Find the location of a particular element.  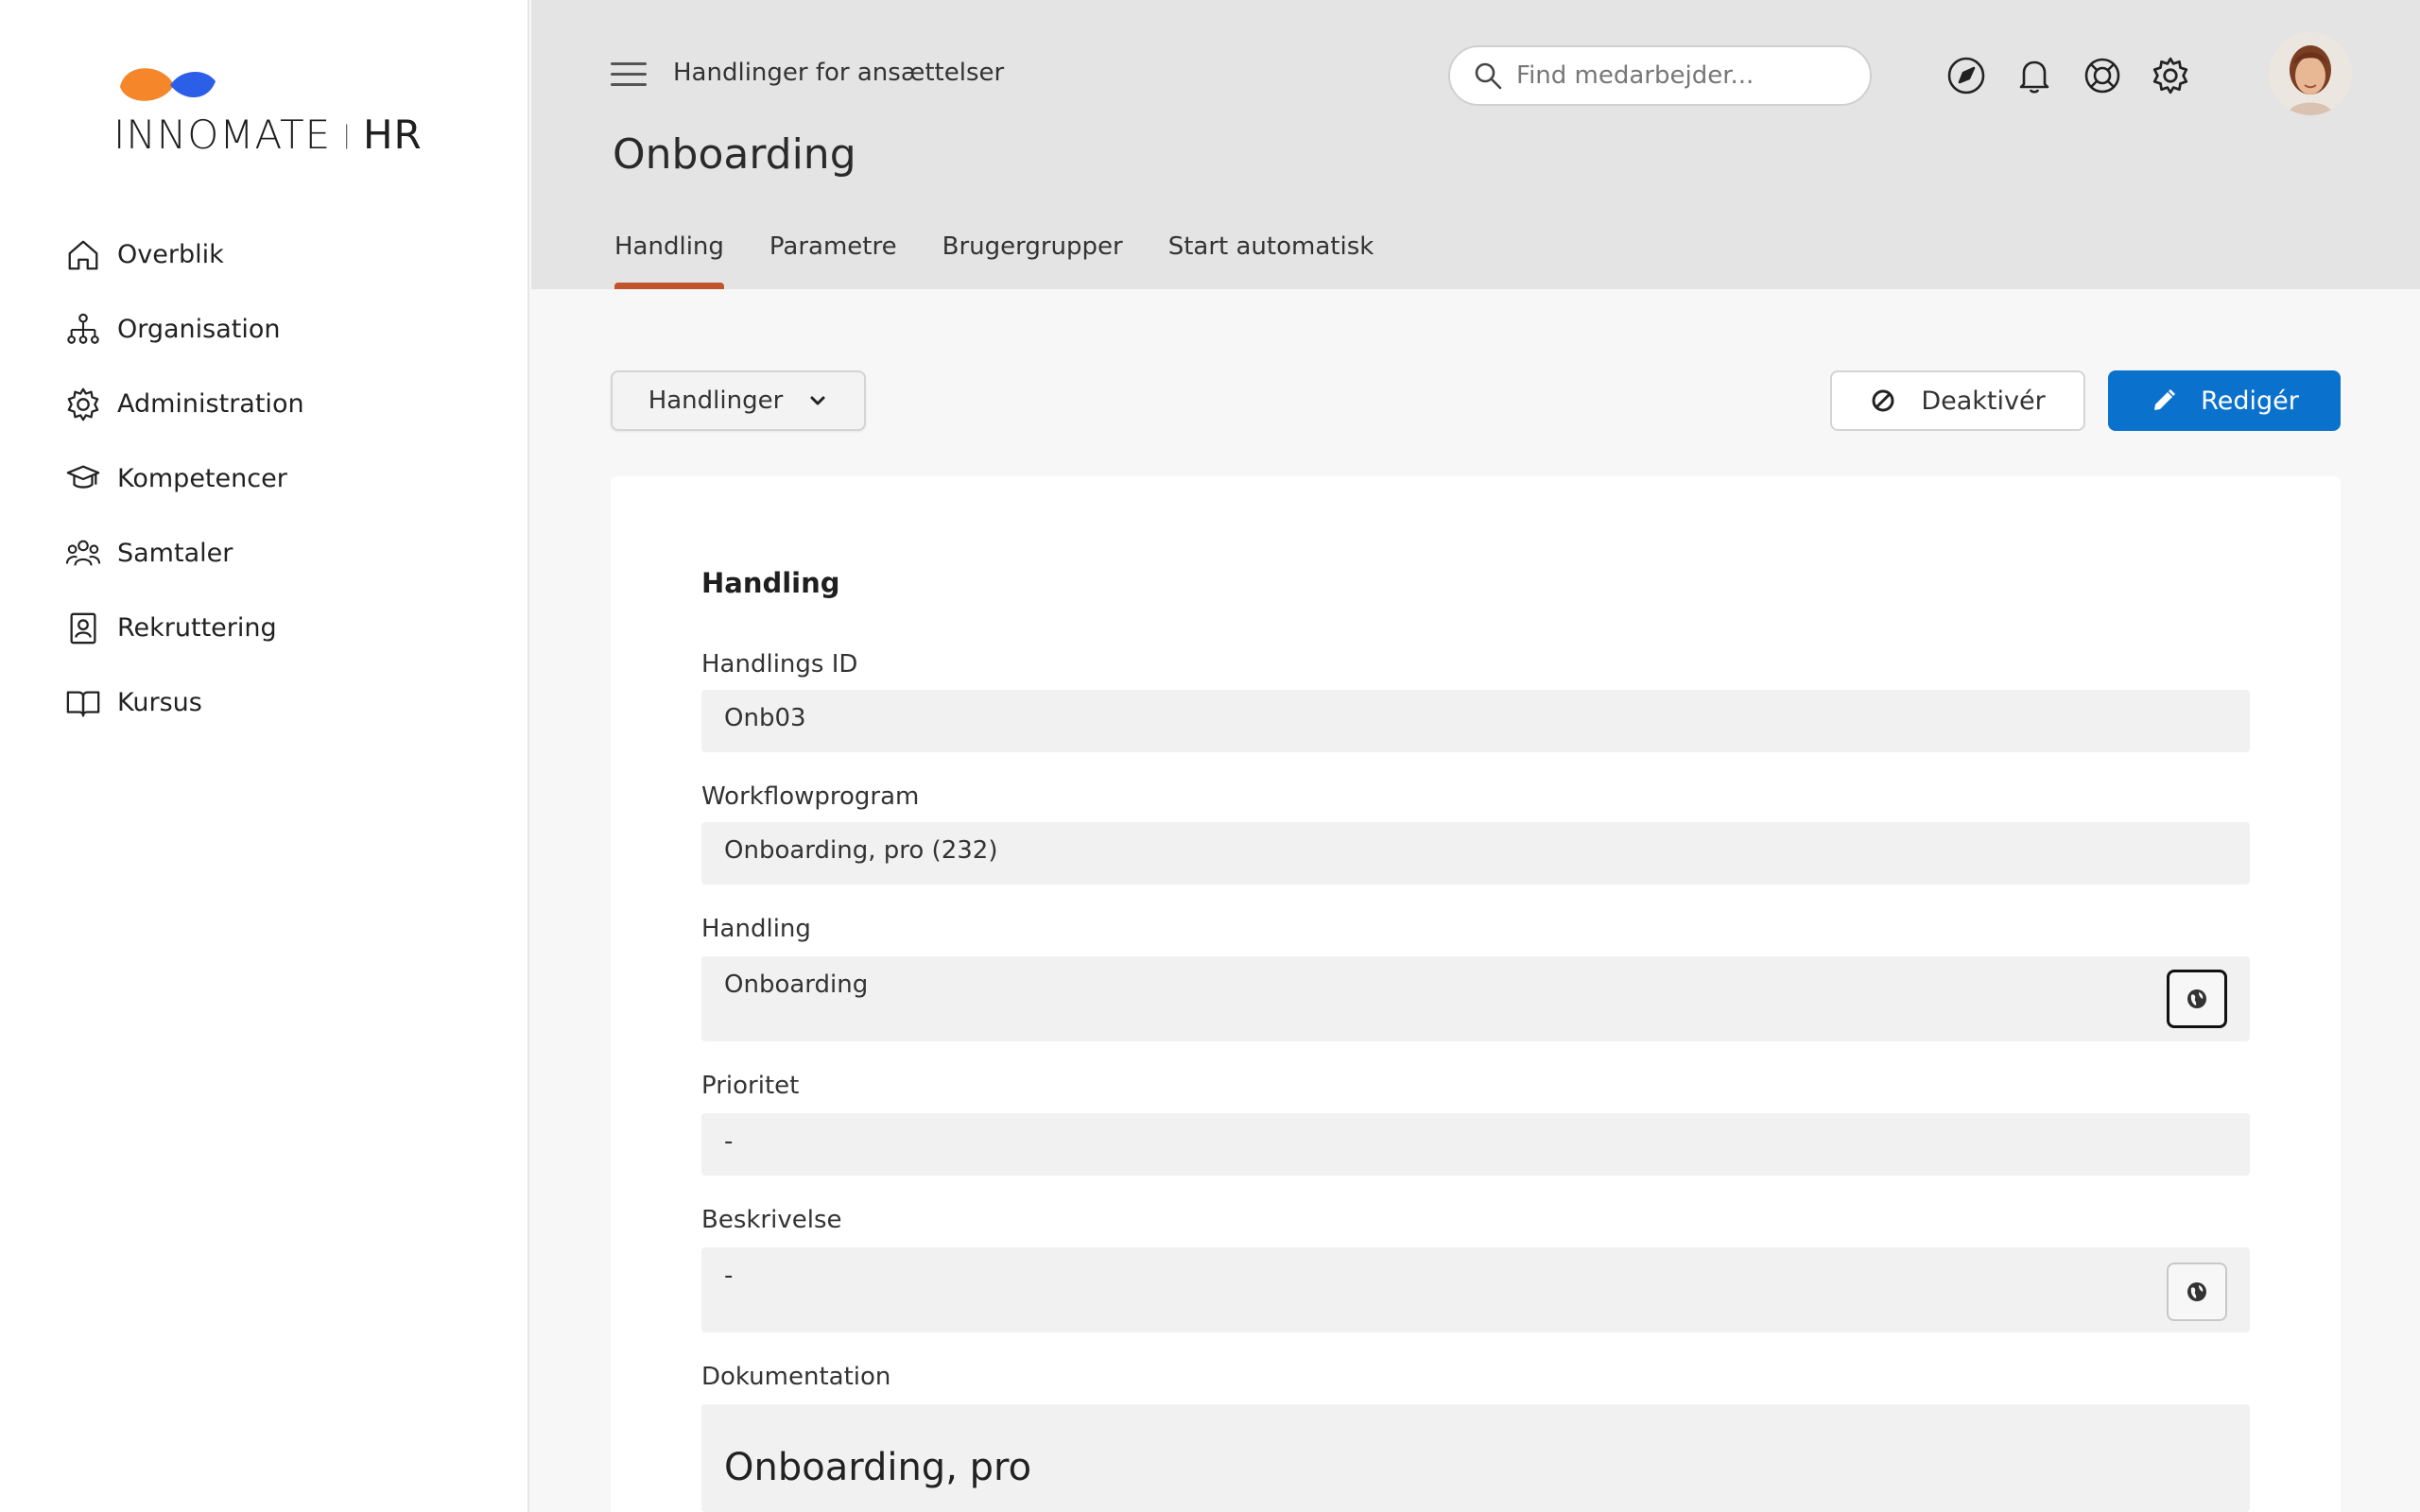

sidebar-item-label: Samtaler is located at coordinates (175, 553).